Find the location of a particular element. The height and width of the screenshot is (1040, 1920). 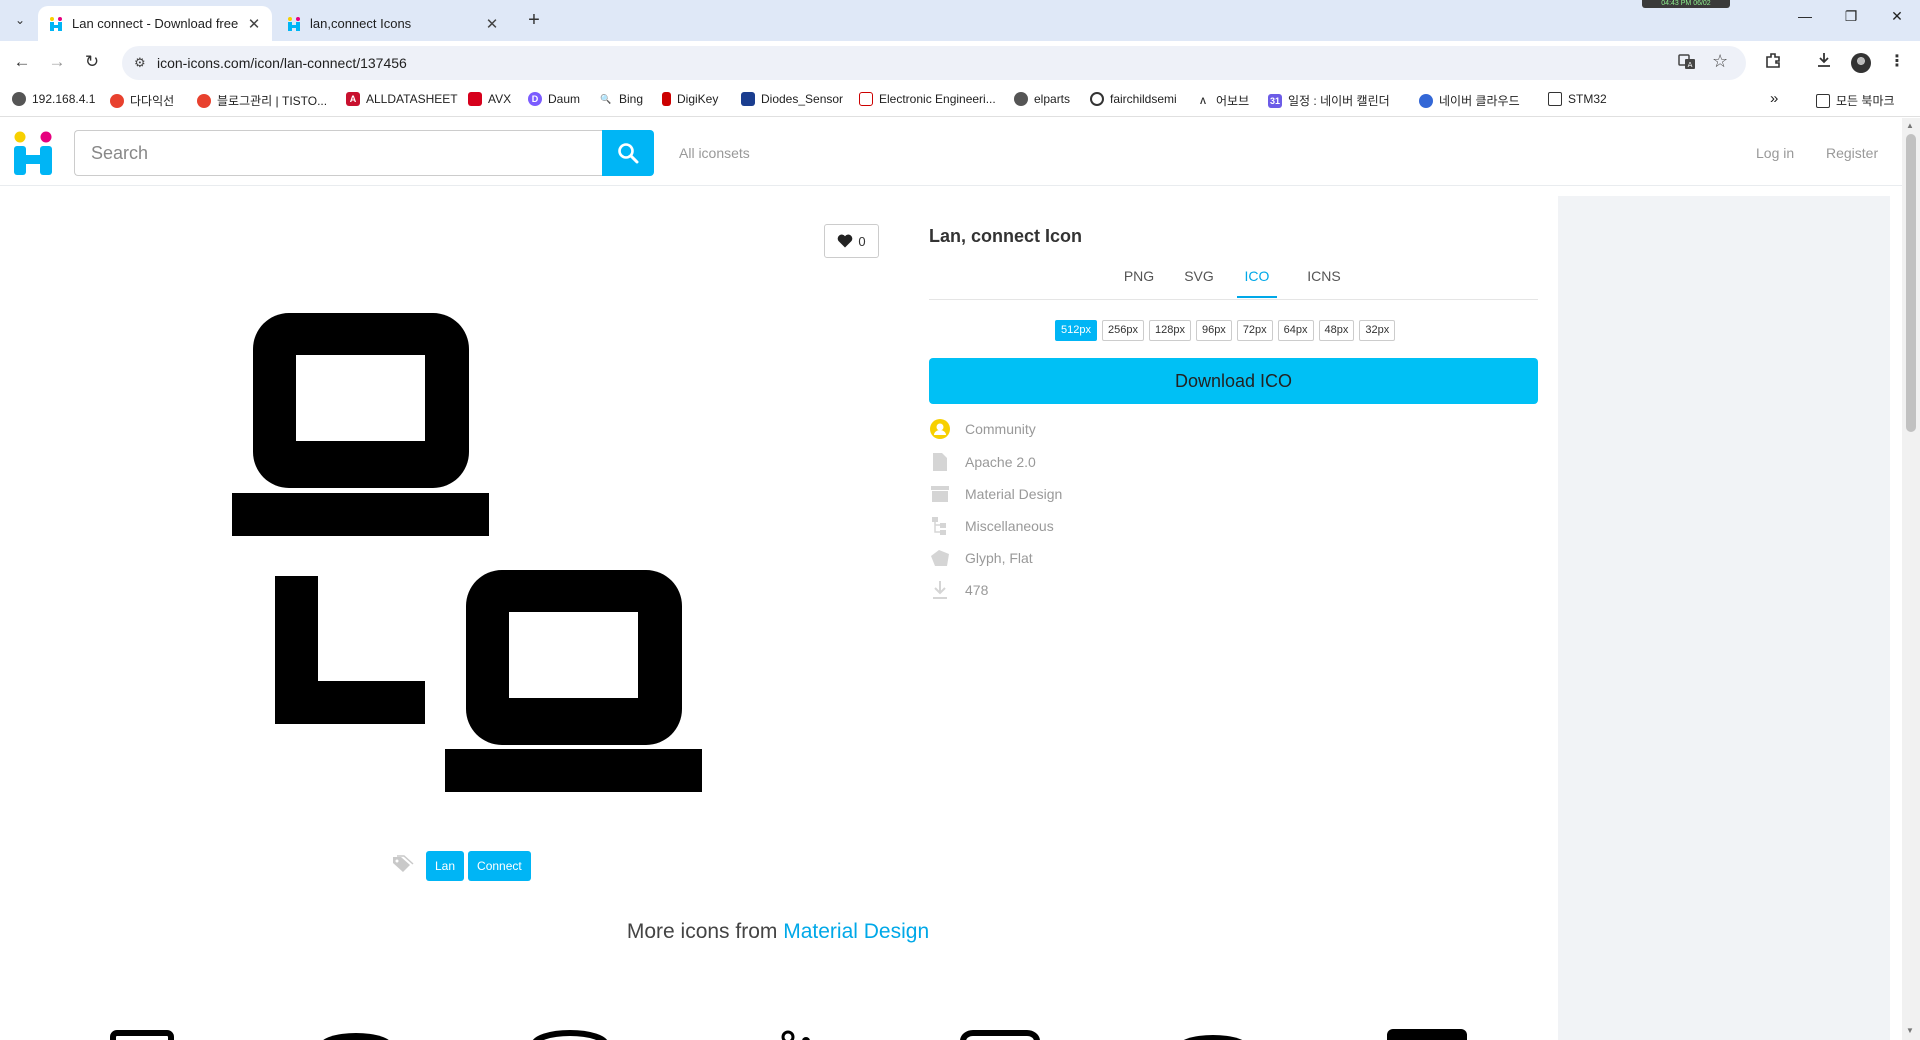

size-72: 72px is located at coordinates (1254, 330).